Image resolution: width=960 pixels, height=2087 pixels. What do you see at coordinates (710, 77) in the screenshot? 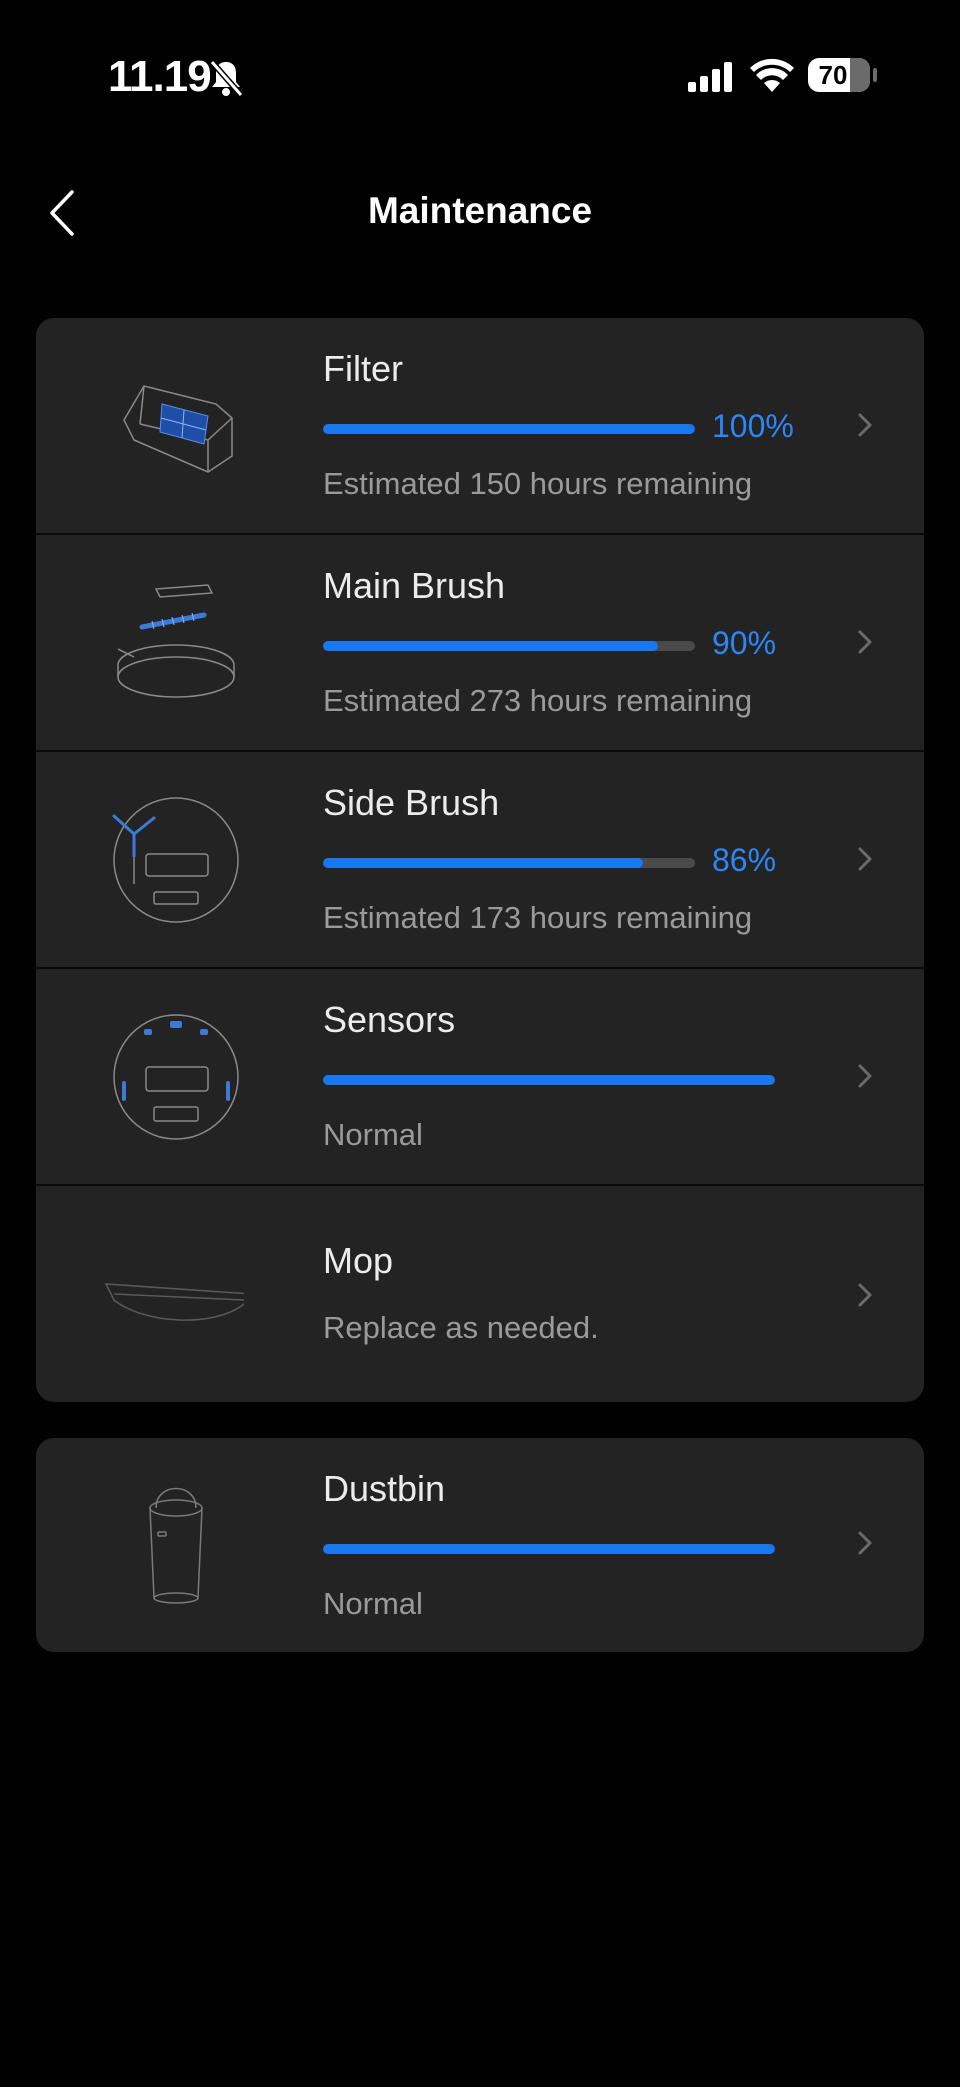
I see `cellular-signal-icon` at bounding box center [710, 77].